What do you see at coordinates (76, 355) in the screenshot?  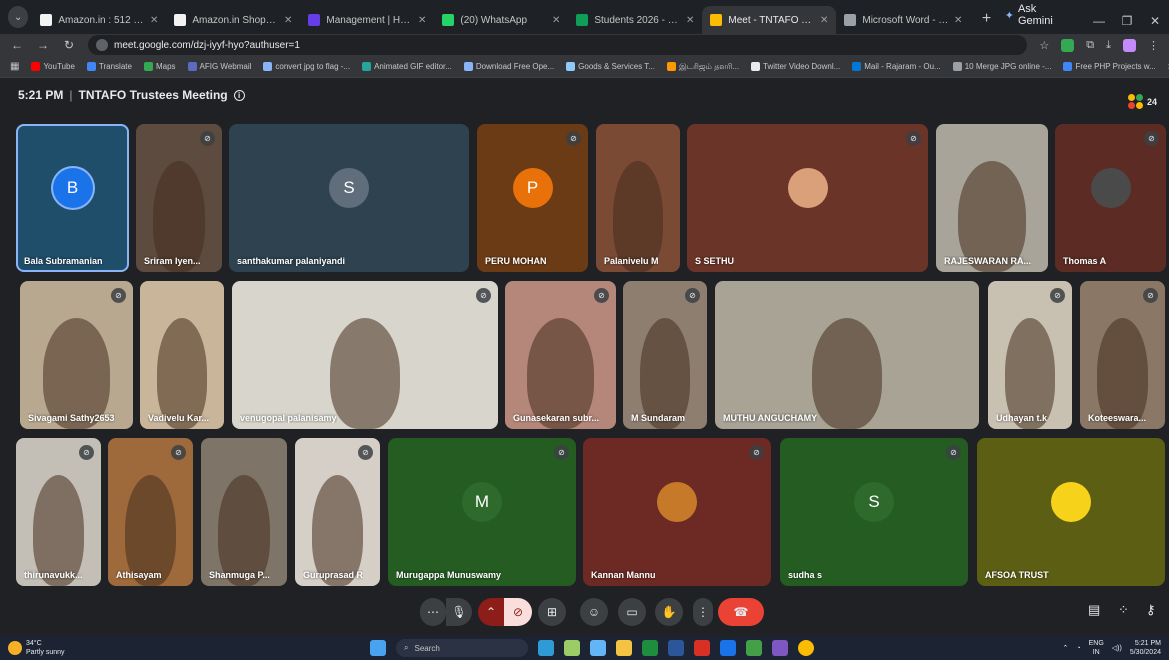 I see `participant-tile: ⊘ Sivagami Sathy2653` at bounding box center [76, 355].